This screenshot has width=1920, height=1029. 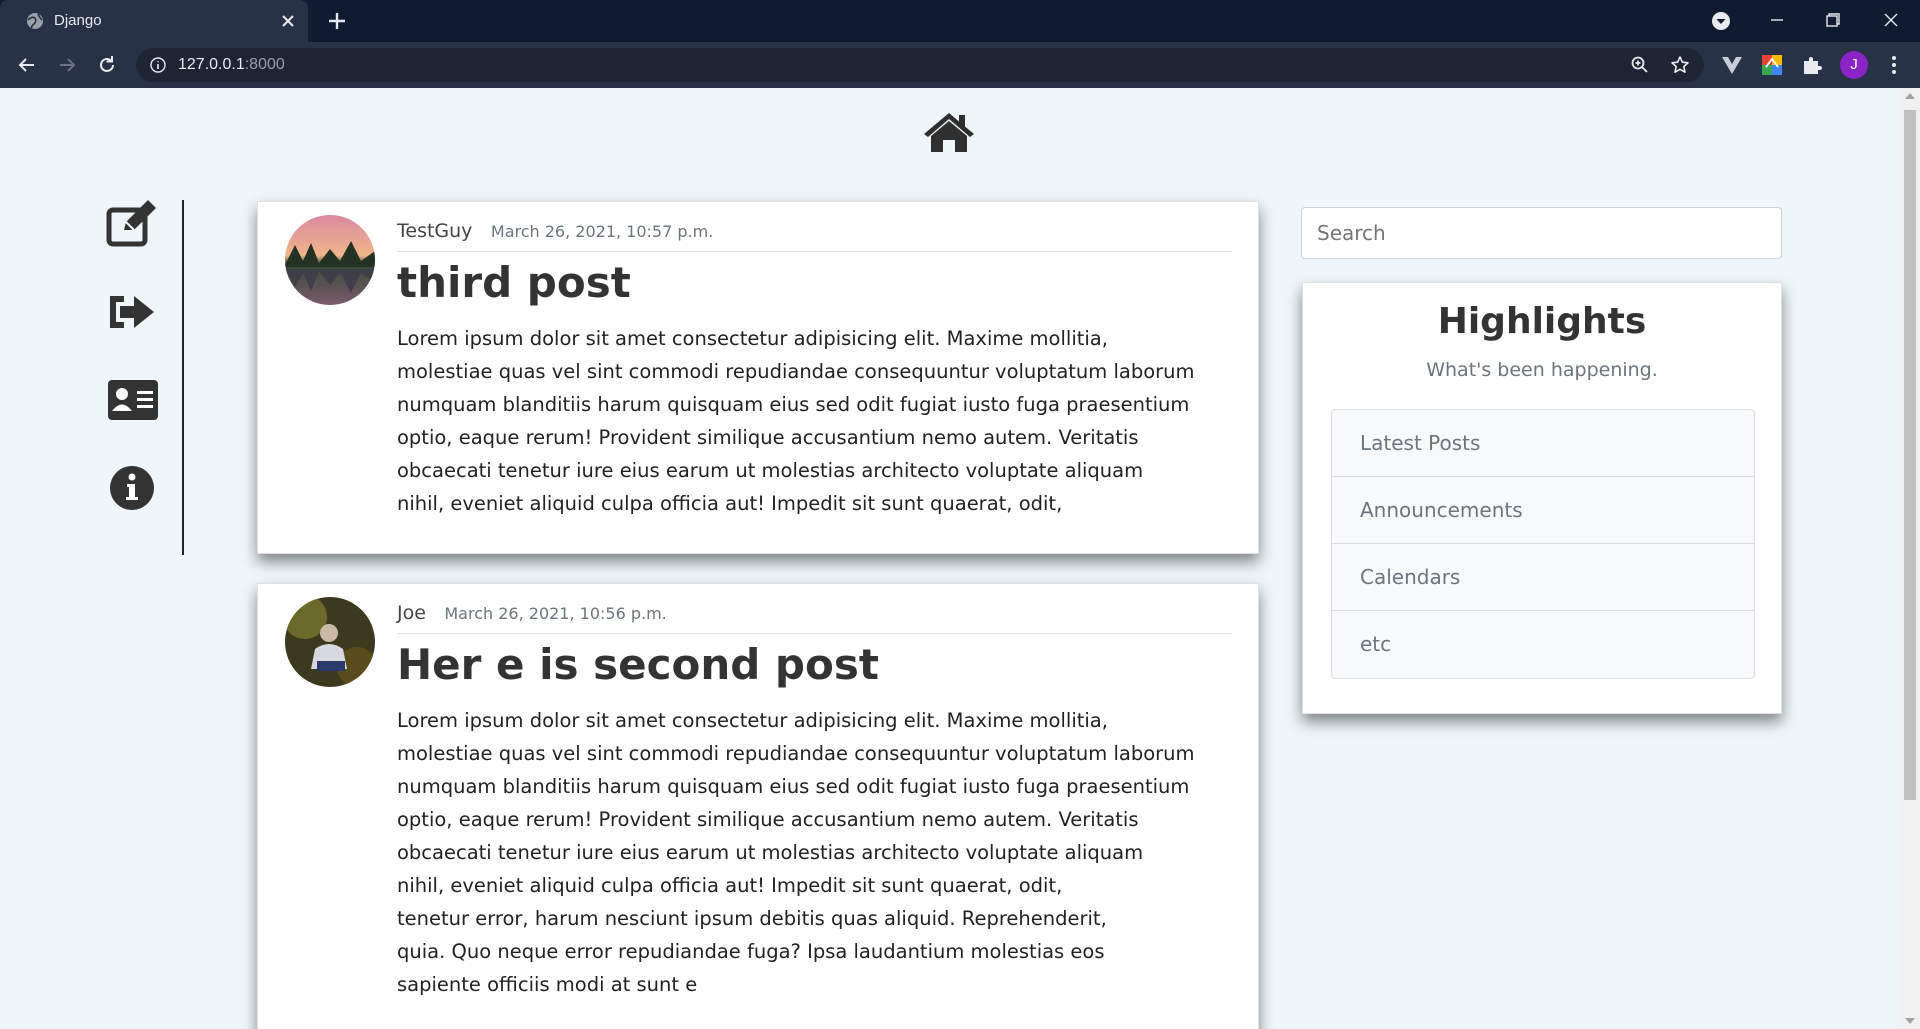 What do you see at coordinates (1543, 510) in the screenshot?
I see `highlights-item-announcements: Announcements` at bounding box center [1543, 510].